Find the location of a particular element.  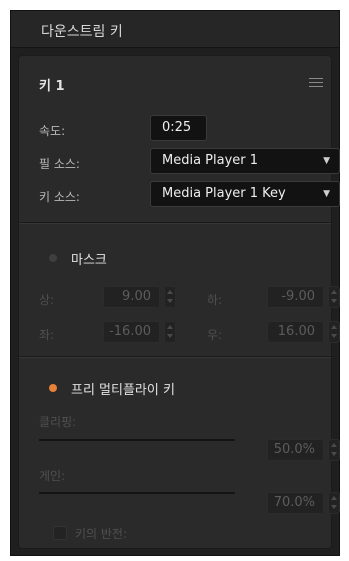

invert-key-checkbox is located at coordinates (60, 533).